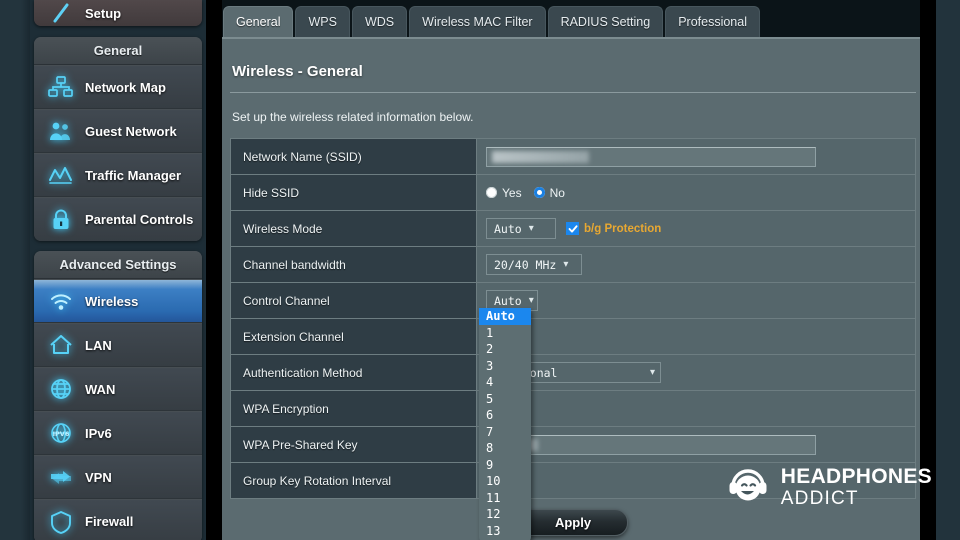 This screenshot has height=540, width=960. What do you see at coordinates (505, 399) in the screenshot?
I see `dropdown-option-5: 5` at bounding box center [505, 399].